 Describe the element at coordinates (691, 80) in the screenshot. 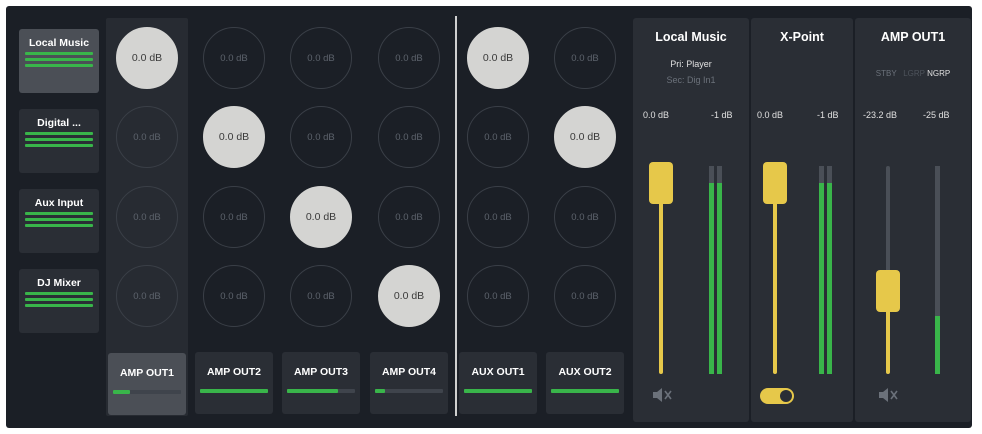

I see `strip-secondary-source: Sec: Dig In1` at that location.